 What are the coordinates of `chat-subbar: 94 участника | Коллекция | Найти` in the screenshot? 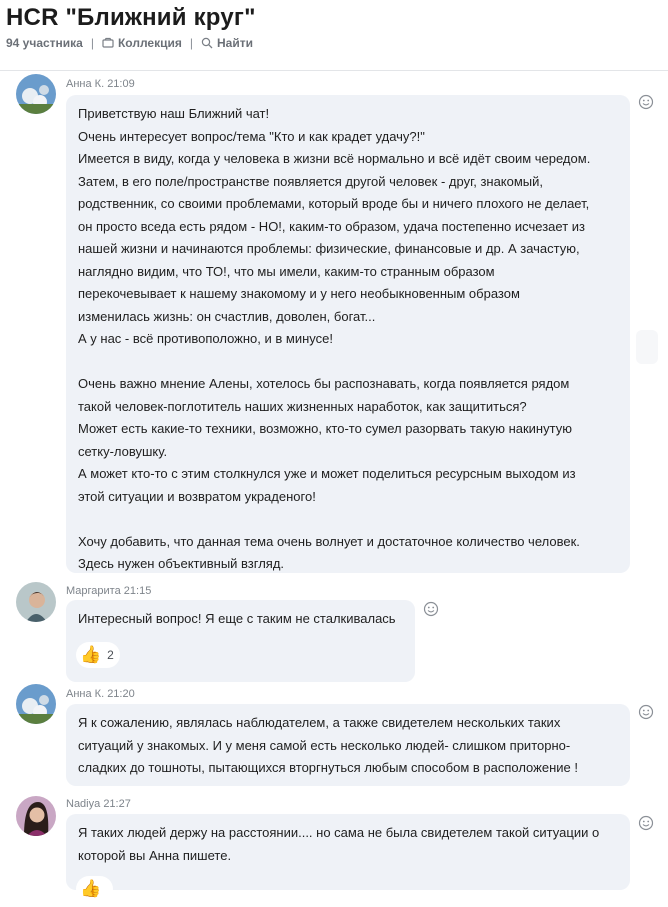 It's located at (129, 43).